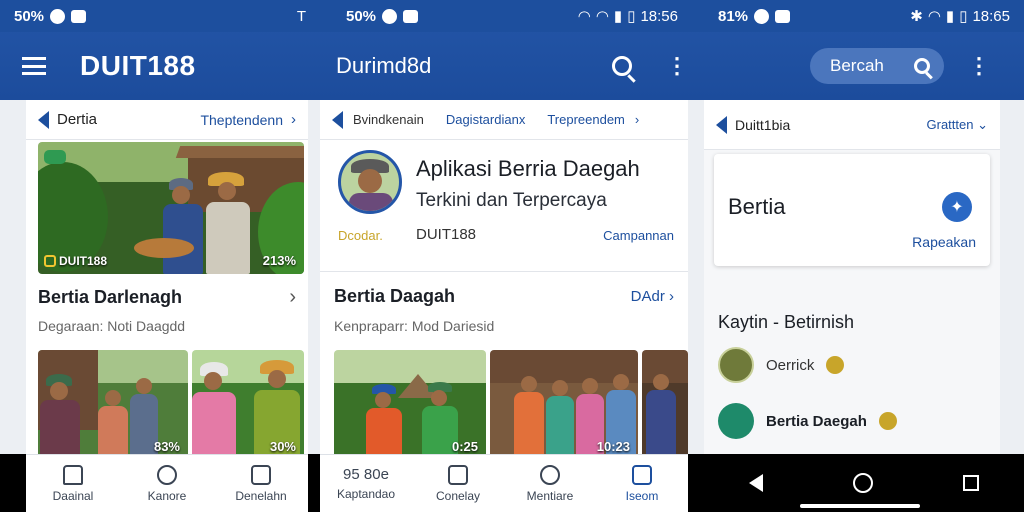 The image size is (1024, 512). Describe the element at coordinates (486, 119) in the screenshot. I see `tab-item: Dagistardianx` at that location.